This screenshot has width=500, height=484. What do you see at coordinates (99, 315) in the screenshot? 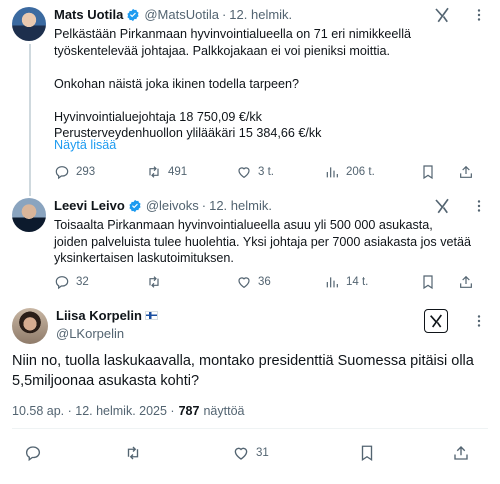
I see `author-name: Liisa Korpelin` at bounding box center [99, 315].